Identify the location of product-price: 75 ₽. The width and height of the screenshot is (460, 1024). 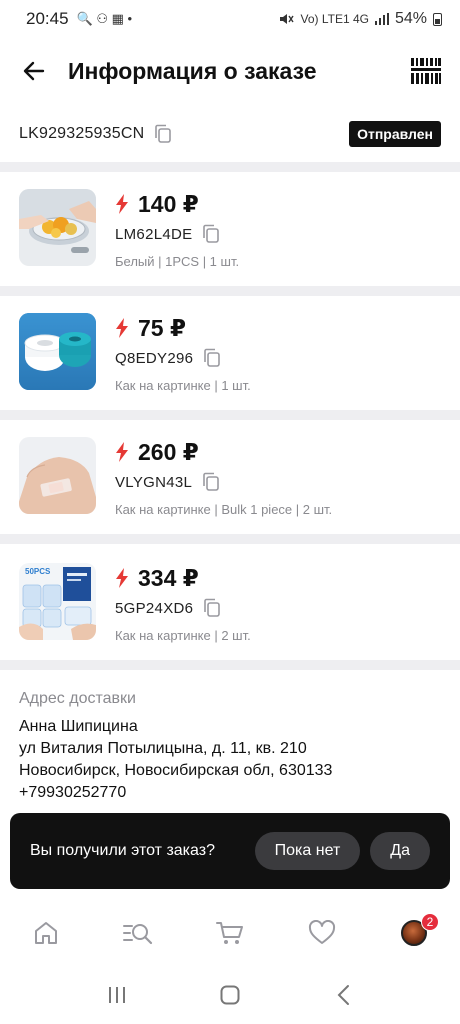
(162, 327).